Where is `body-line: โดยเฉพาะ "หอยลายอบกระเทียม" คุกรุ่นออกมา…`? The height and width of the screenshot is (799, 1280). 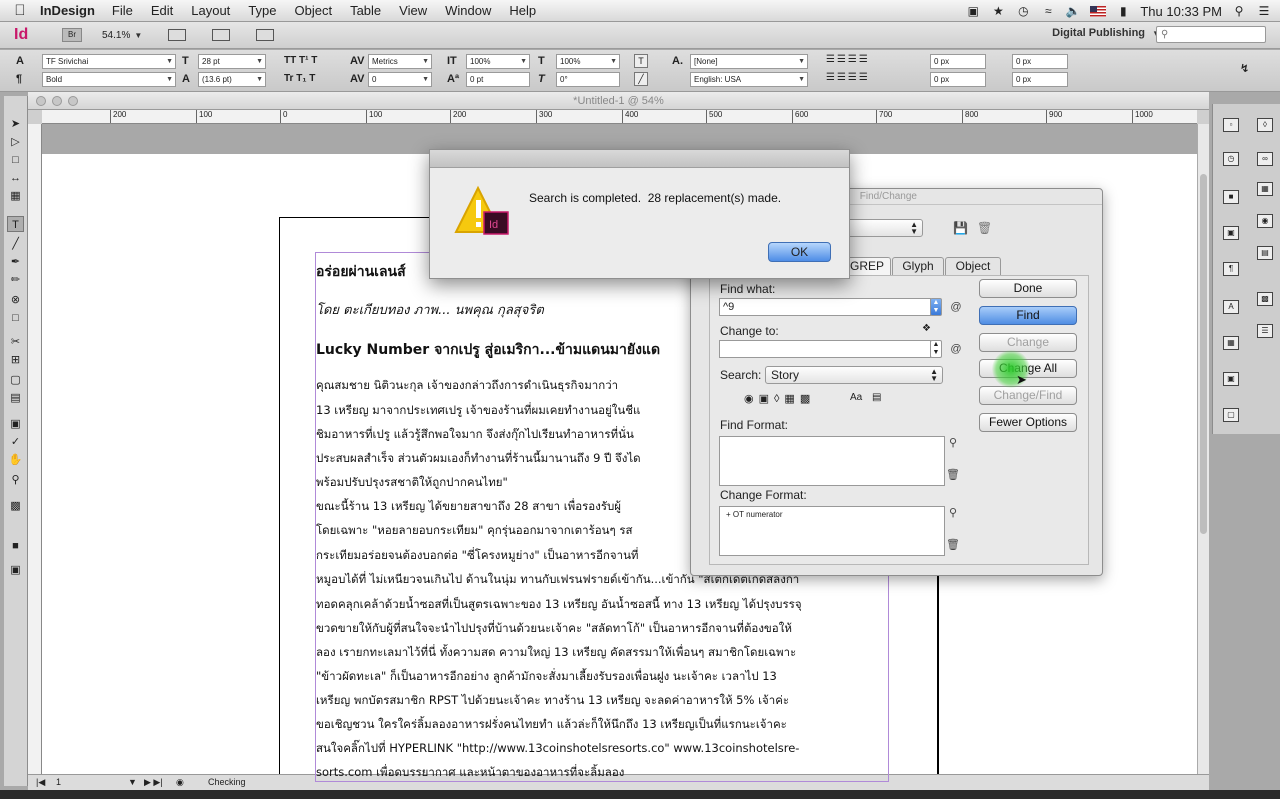 body-line: โดยเฉพาะ "หอยลายอบกระเทียม" คุกรุ่นออกมา… is located at coordinates (474, 531).